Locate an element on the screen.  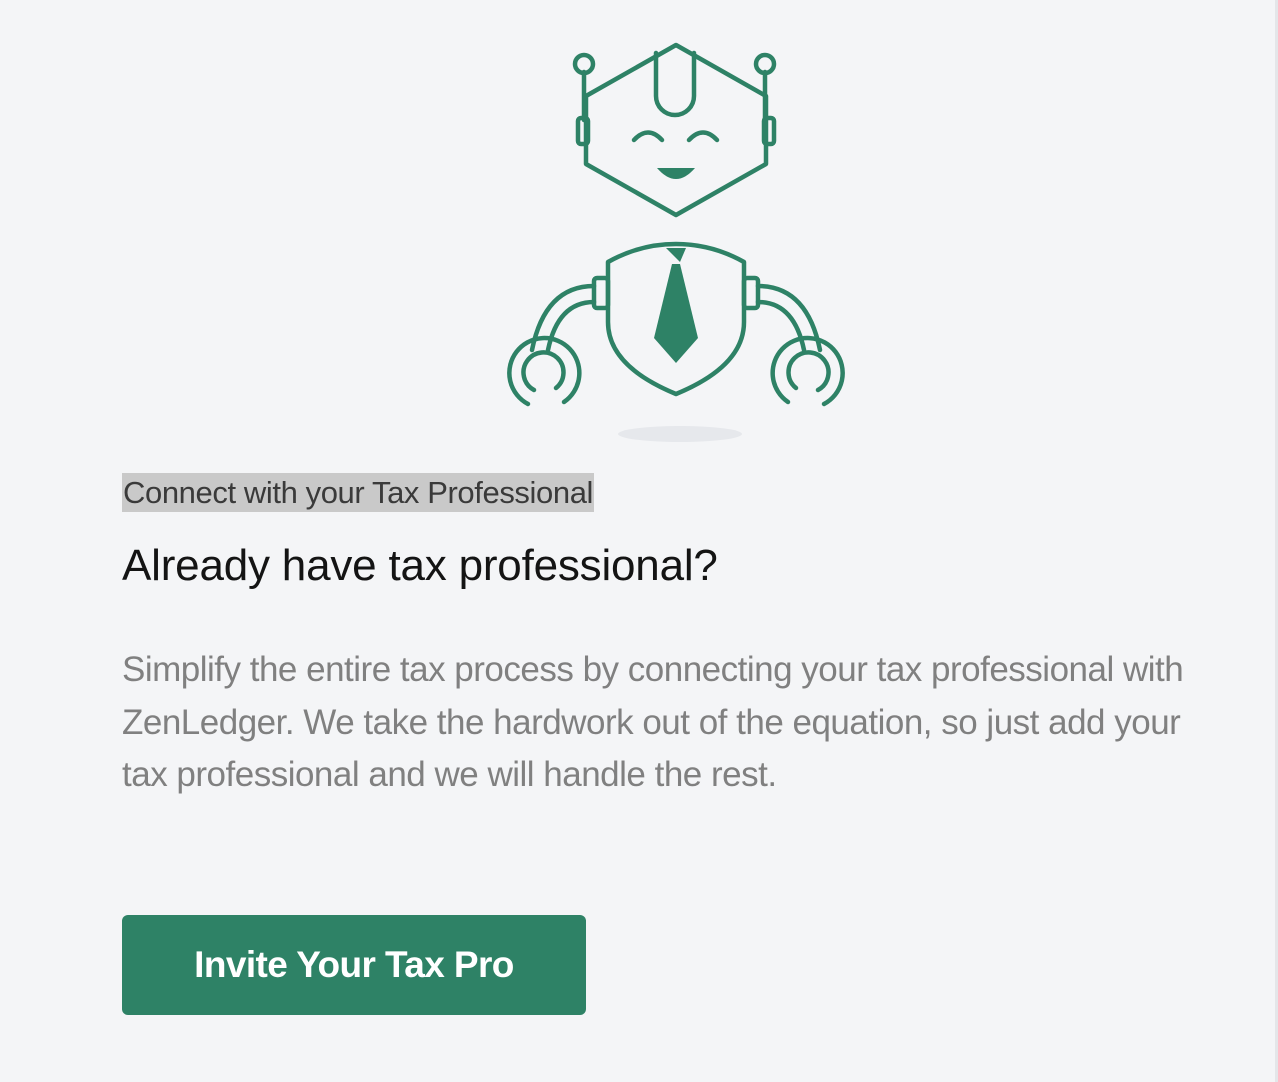
card-heading: Already have tax professional? is located at coordinates (420, 565).